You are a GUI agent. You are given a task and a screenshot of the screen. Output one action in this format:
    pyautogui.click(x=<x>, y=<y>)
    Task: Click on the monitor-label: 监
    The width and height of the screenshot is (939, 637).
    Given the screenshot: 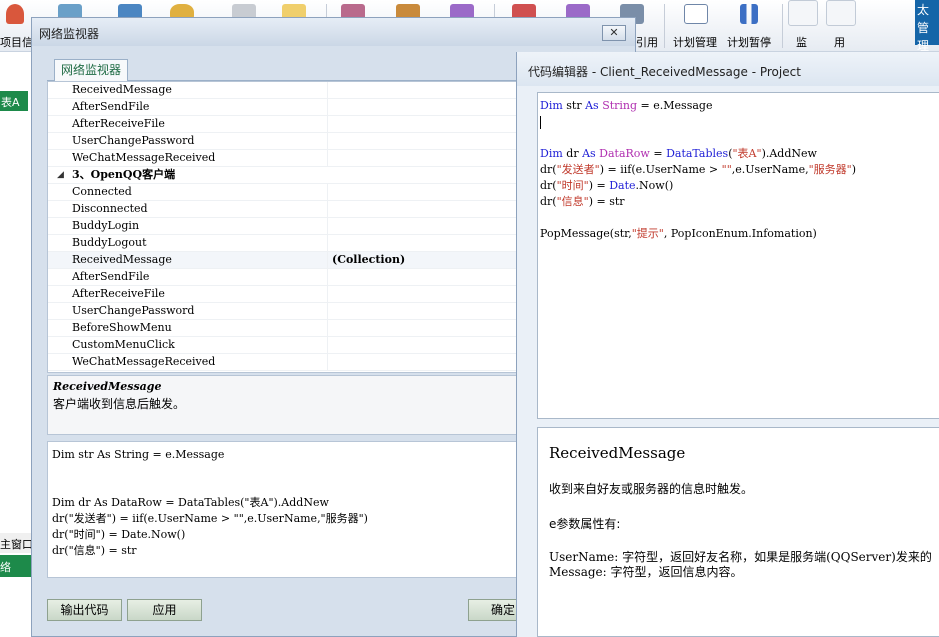 What is the action you would take?
    pyautogui.click(x=801, y=42)
    